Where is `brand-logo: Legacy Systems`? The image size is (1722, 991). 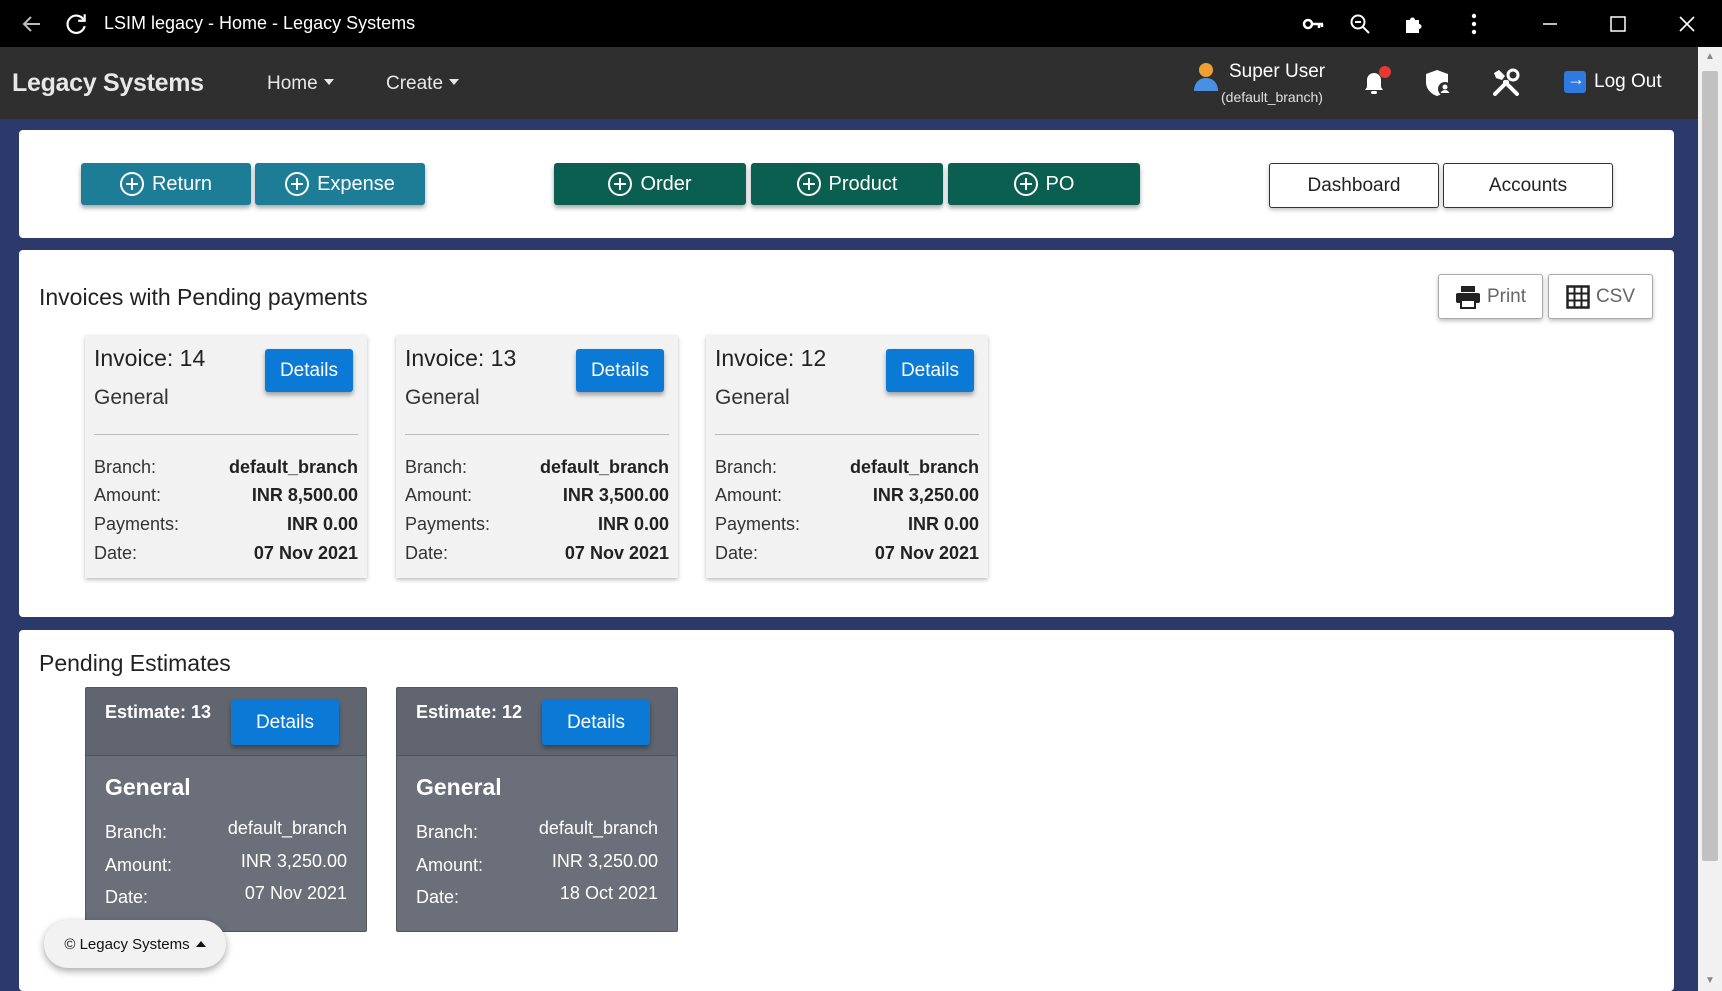 brand-logo: Legacy Systems is located at coordinates (108, 83).